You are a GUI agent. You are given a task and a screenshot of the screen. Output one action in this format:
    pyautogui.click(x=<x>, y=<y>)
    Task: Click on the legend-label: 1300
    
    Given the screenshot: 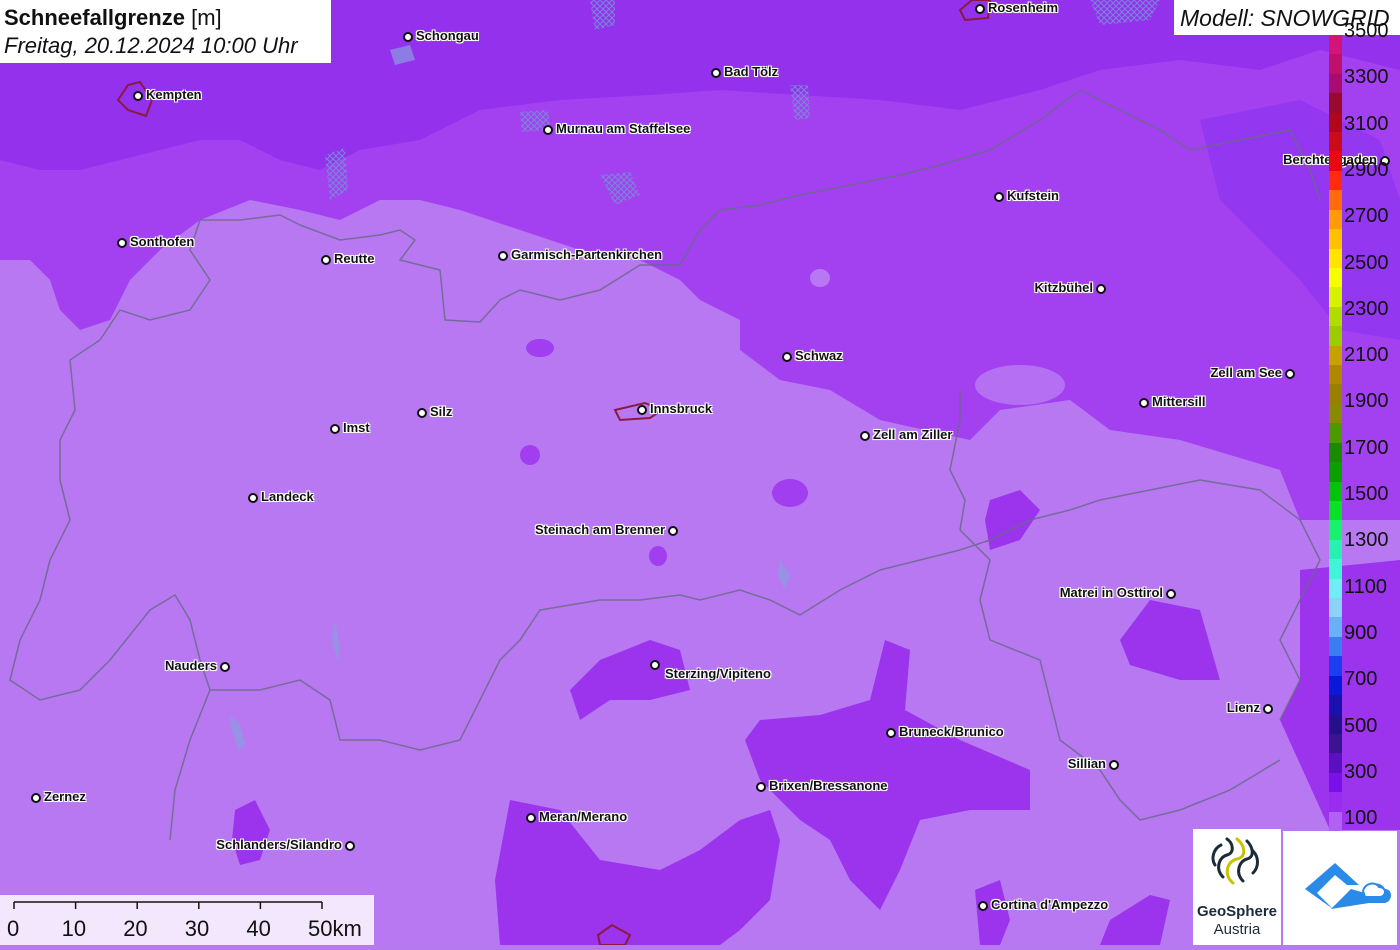 What is the action you would take?
    pyautogui.click(x=1366, y=540)
    